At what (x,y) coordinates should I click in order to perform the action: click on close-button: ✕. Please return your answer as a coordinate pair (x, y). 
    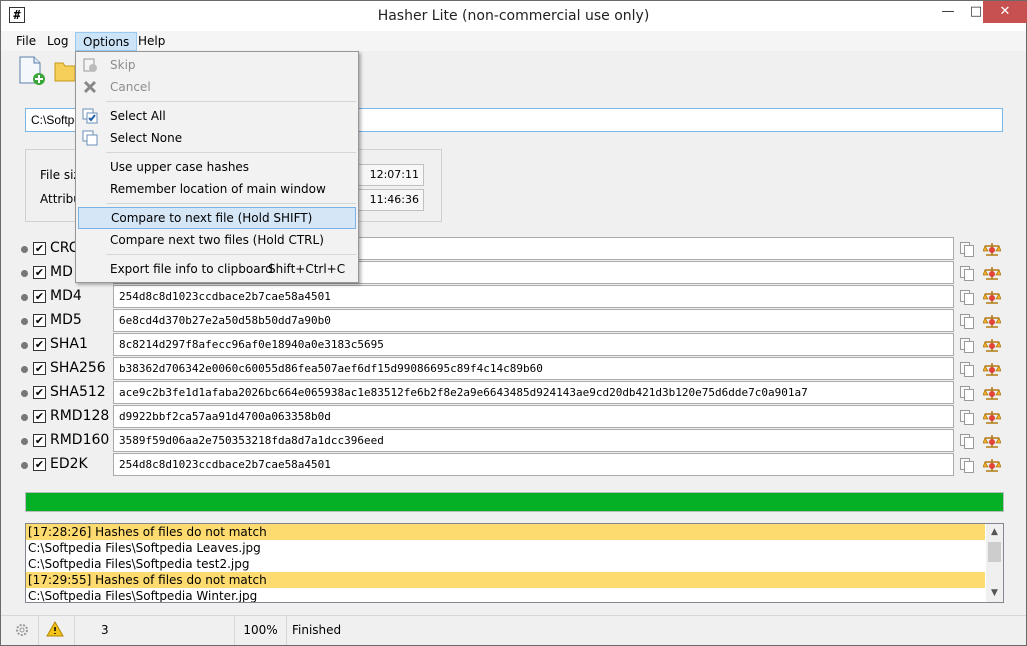
    Looking at the image, I should click on (1005, 12).